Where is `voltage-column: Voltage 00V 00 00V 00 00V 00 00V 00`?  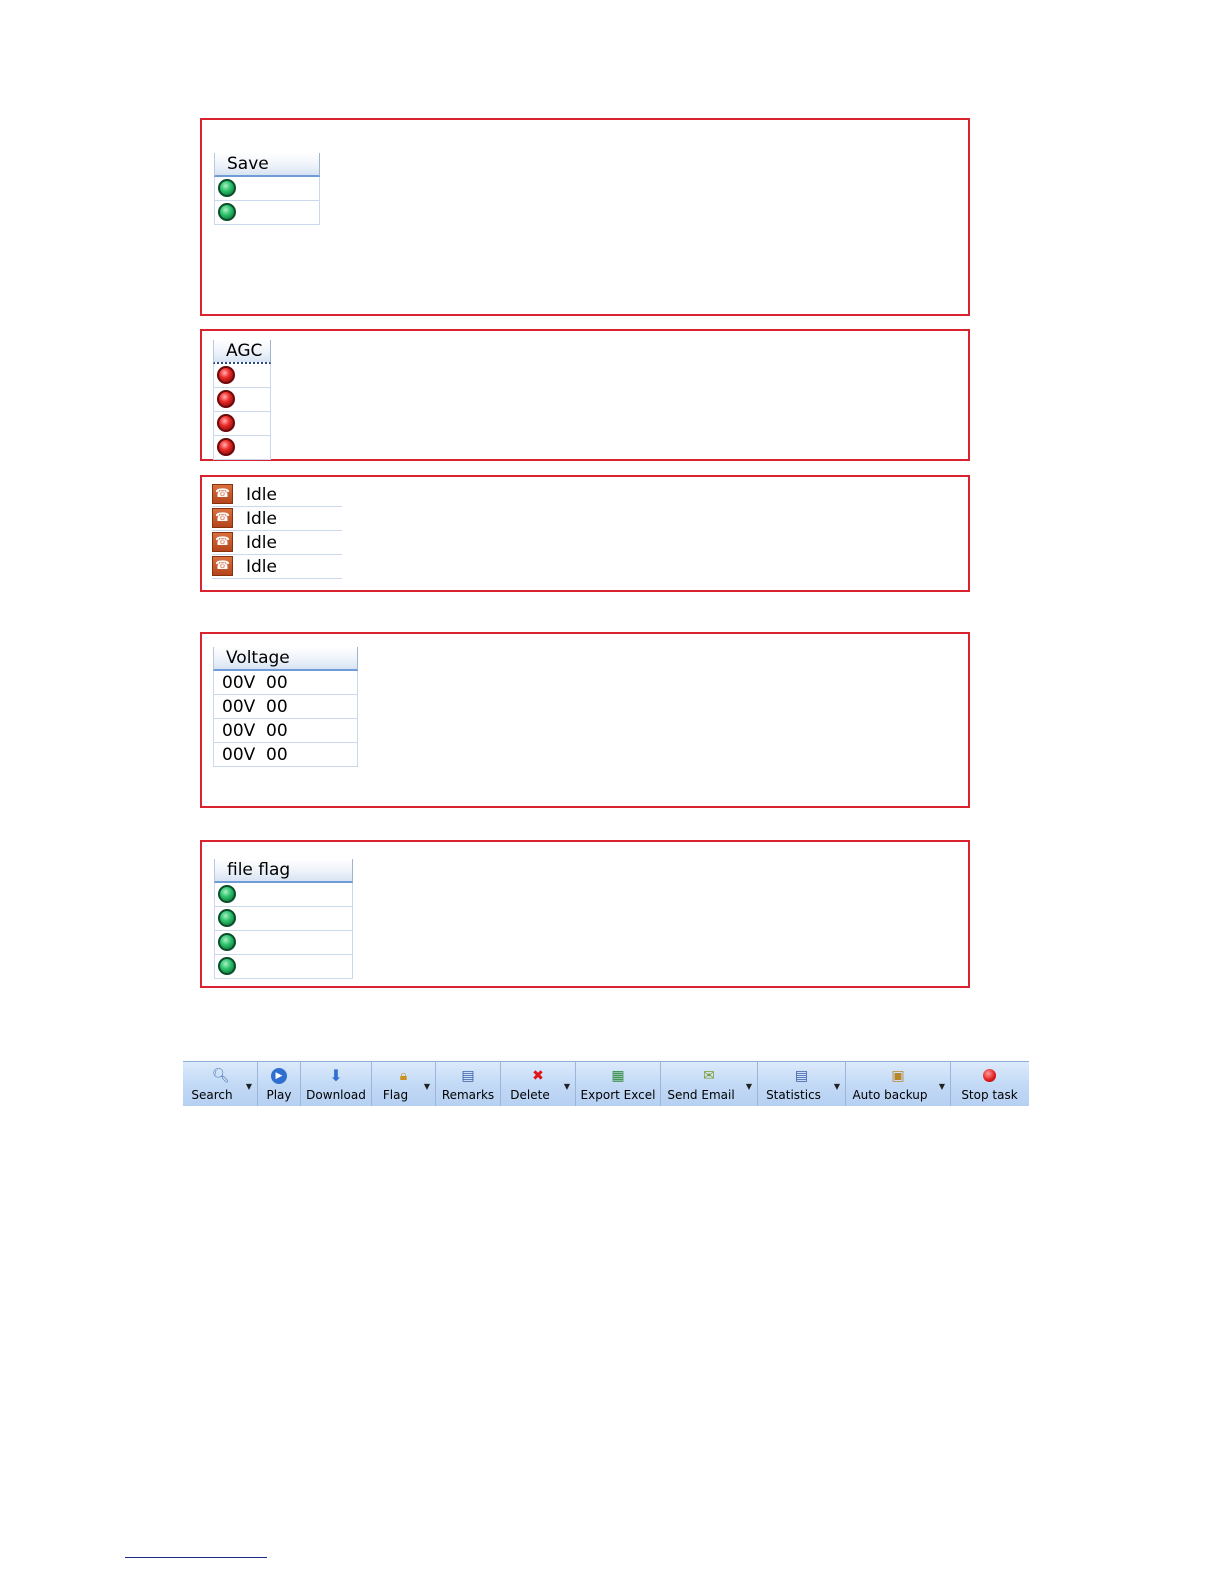
voltage-column: Voltage 00V 00 00V 00 00V 00 00V 00 is located at coordinates (285, 707).